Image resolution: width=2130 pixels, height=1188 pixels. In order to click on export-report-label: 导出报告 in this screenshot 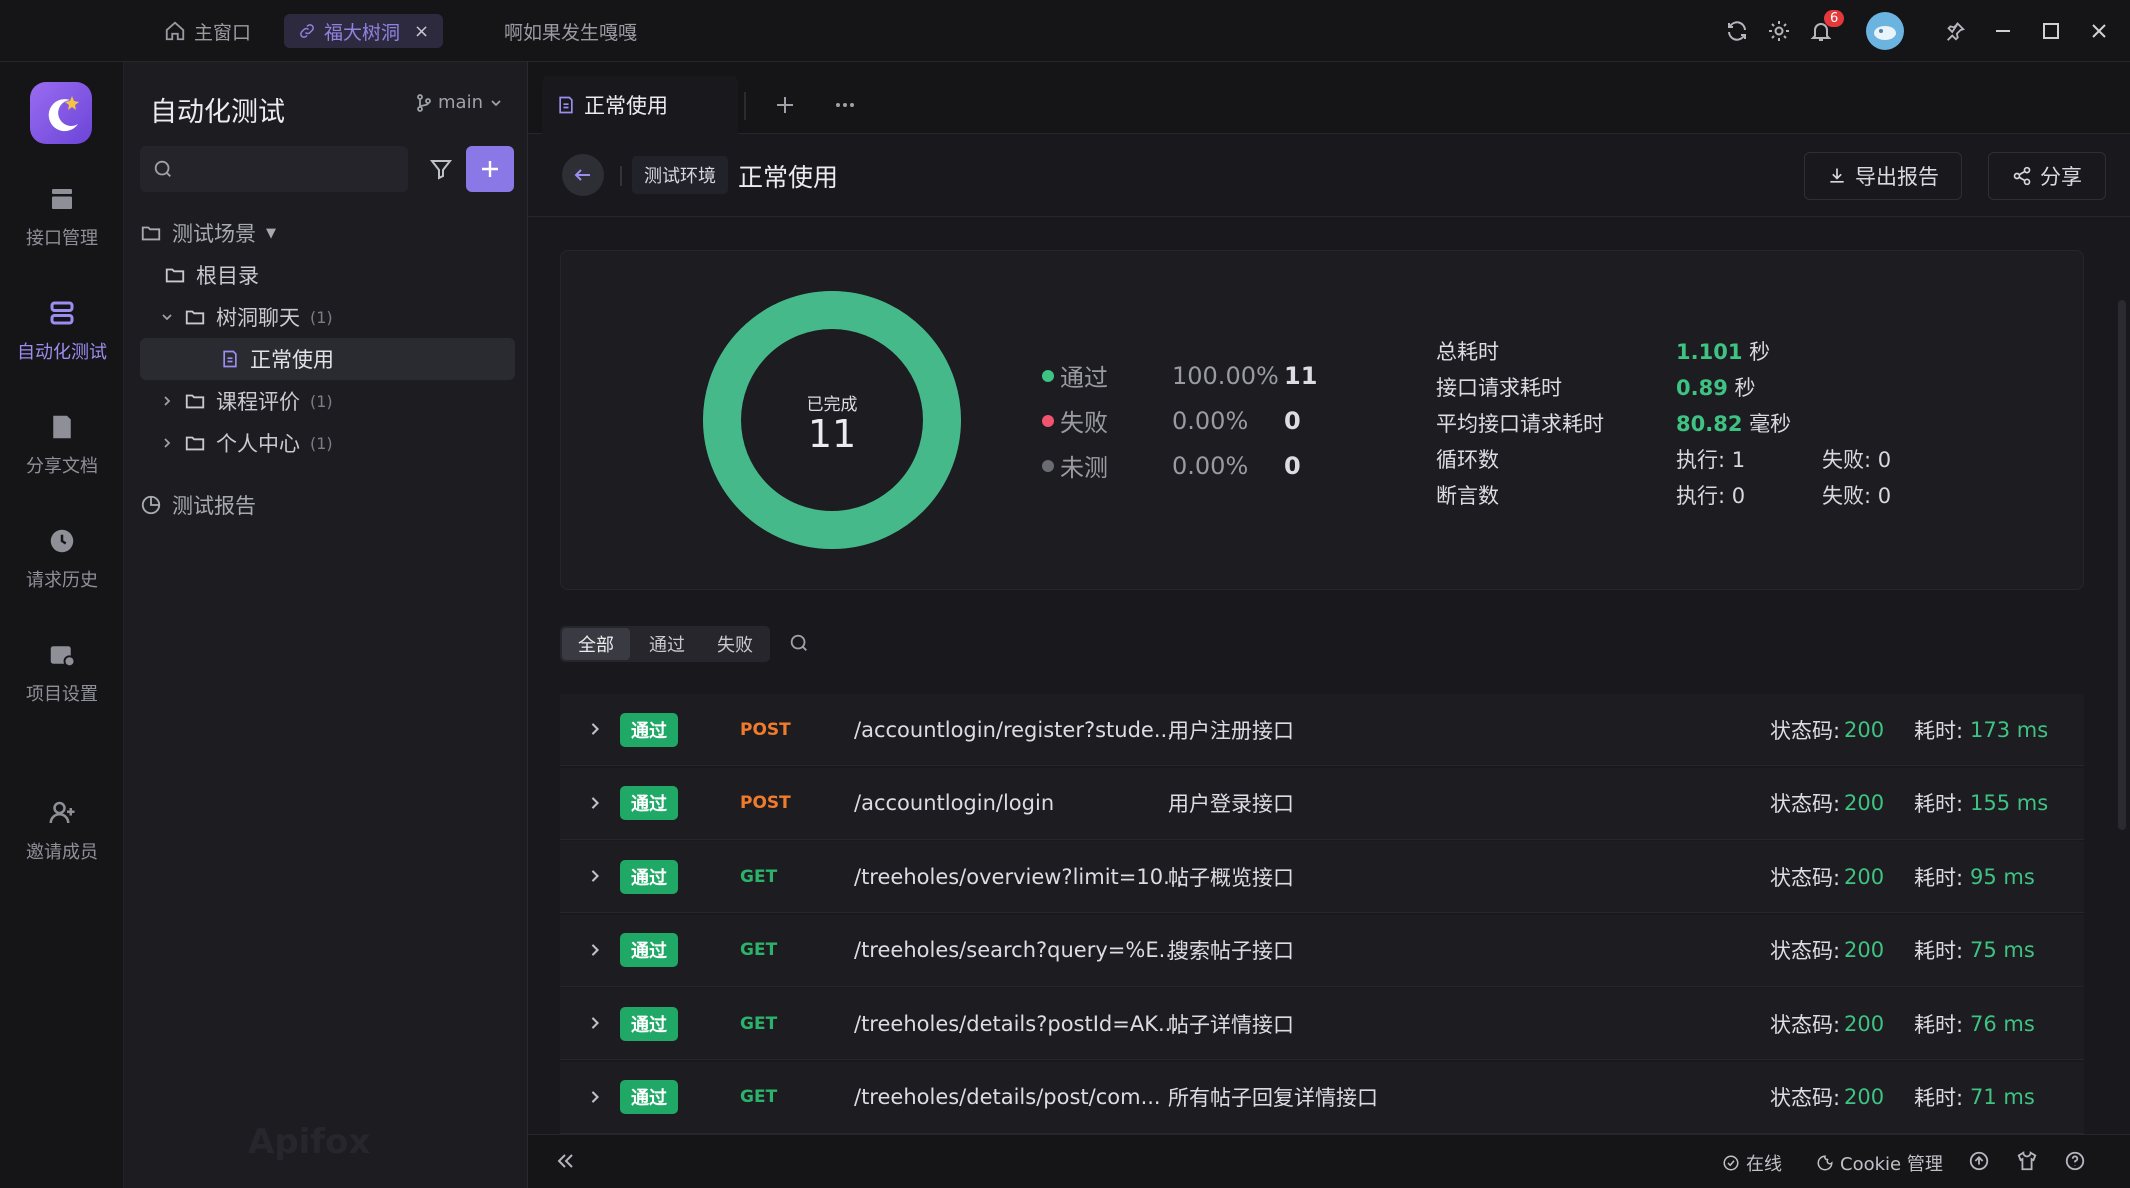, I will do `click(1897, 177)`.